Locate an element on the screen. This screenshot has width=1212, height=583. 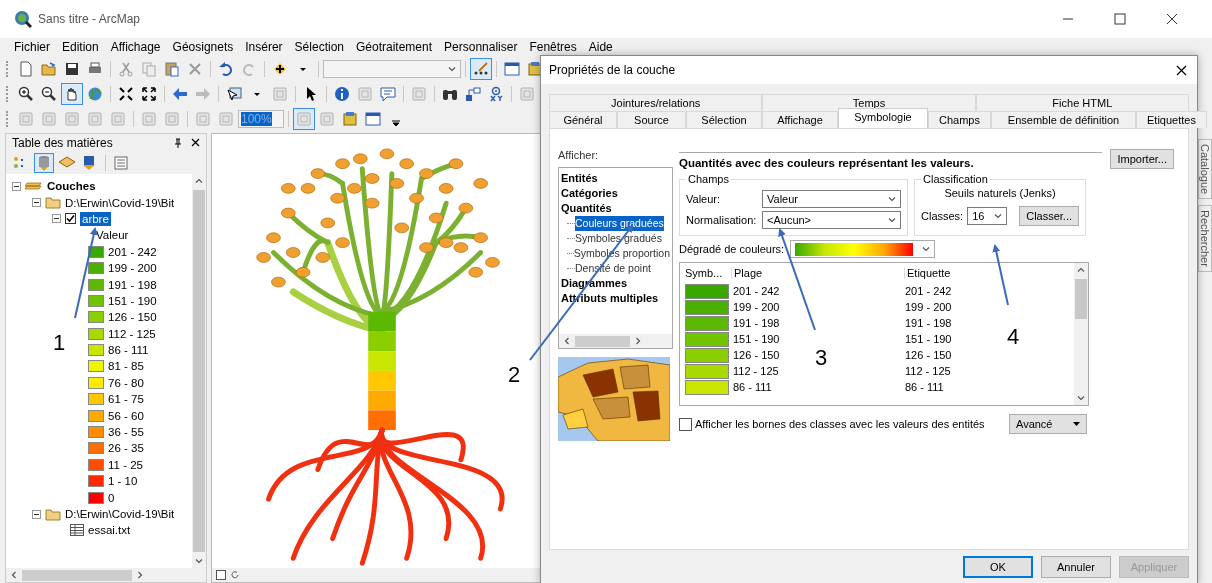
group-title: Champs is located at coordinates (708, 179).